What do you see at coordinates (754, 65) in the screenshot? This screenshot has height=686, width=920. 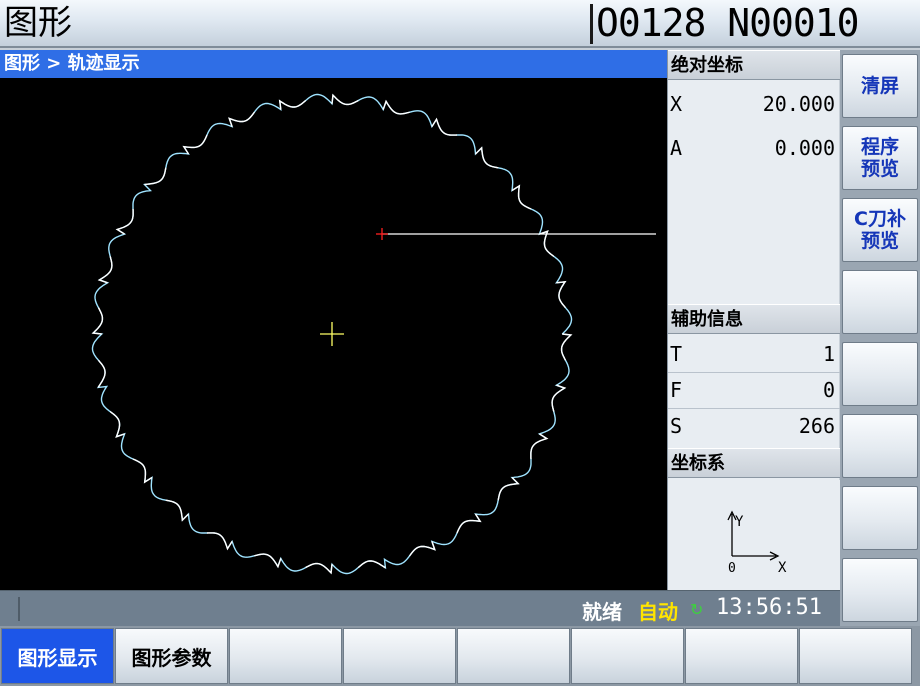 I see `absolute-coords-heading: 绝对坐标` at bounding box center [754, 65].